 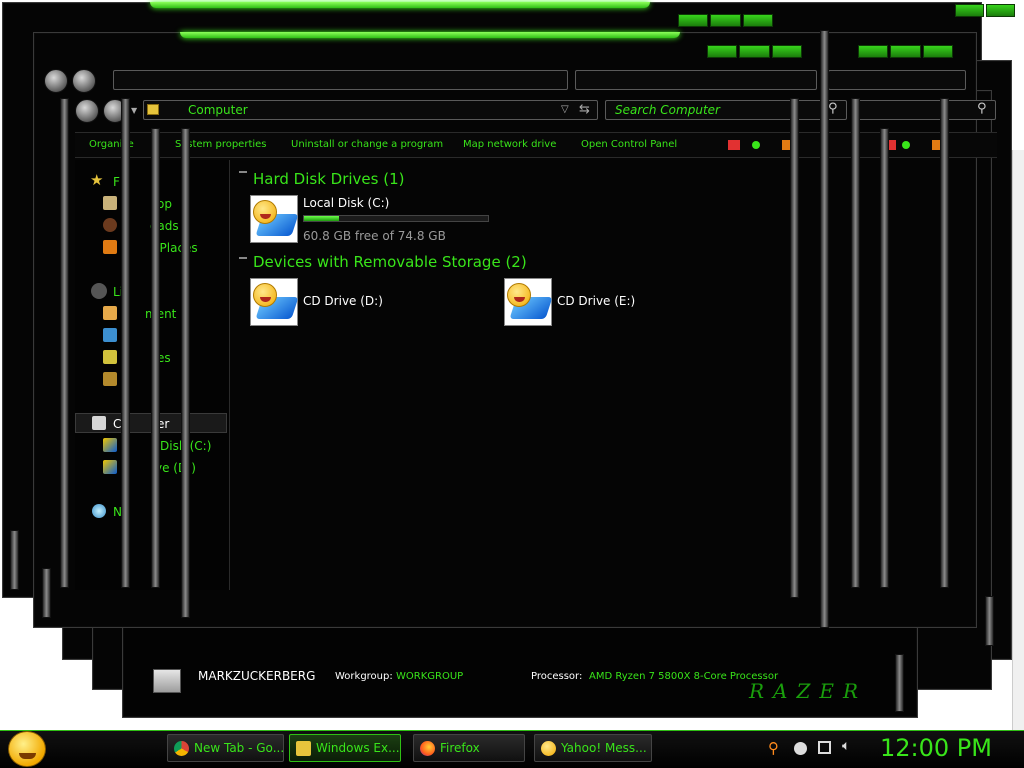 I want to click on desktop-scrollbar, so click(x=1018, y=440).